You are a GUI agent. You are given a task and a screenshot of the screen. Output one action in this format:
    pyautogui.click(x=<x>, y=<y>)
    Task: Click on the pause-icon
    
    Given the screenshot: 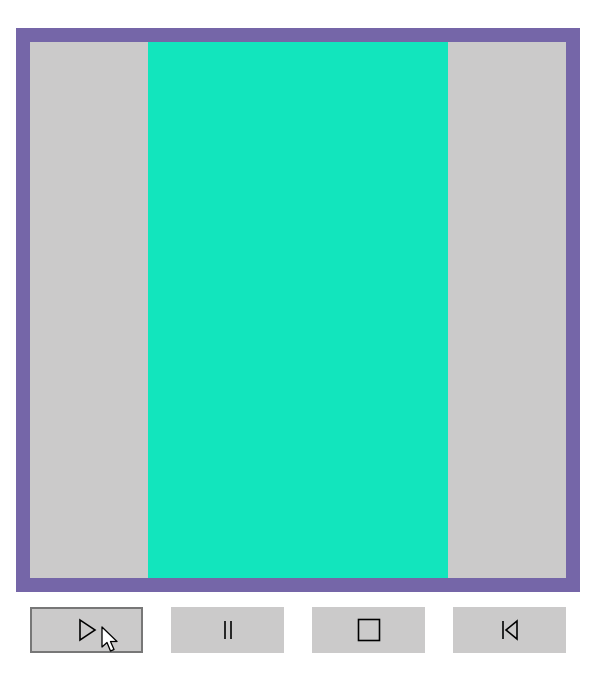 What is the action you would take?
    pyautogui.click(x=227, y=630)
    